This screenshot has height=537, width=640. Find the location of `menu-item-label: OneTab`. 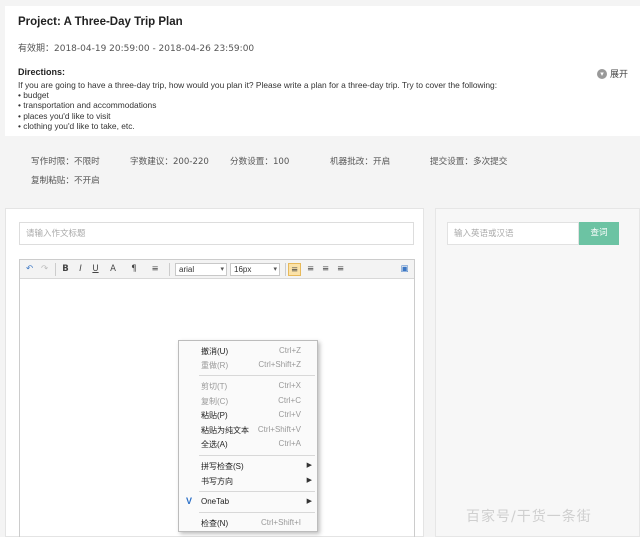

menu-item-label: OneTab is located at coordinates (215, 501).